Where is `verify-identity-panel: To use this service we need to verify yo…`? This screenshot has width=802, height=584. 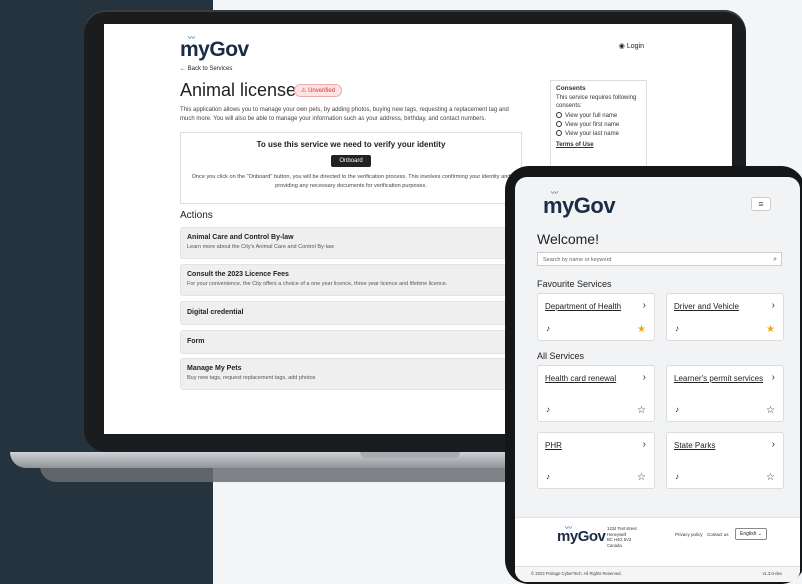 verify-identity-panel: To use this service we need to verify yo… is located at coordinates (351, 168).